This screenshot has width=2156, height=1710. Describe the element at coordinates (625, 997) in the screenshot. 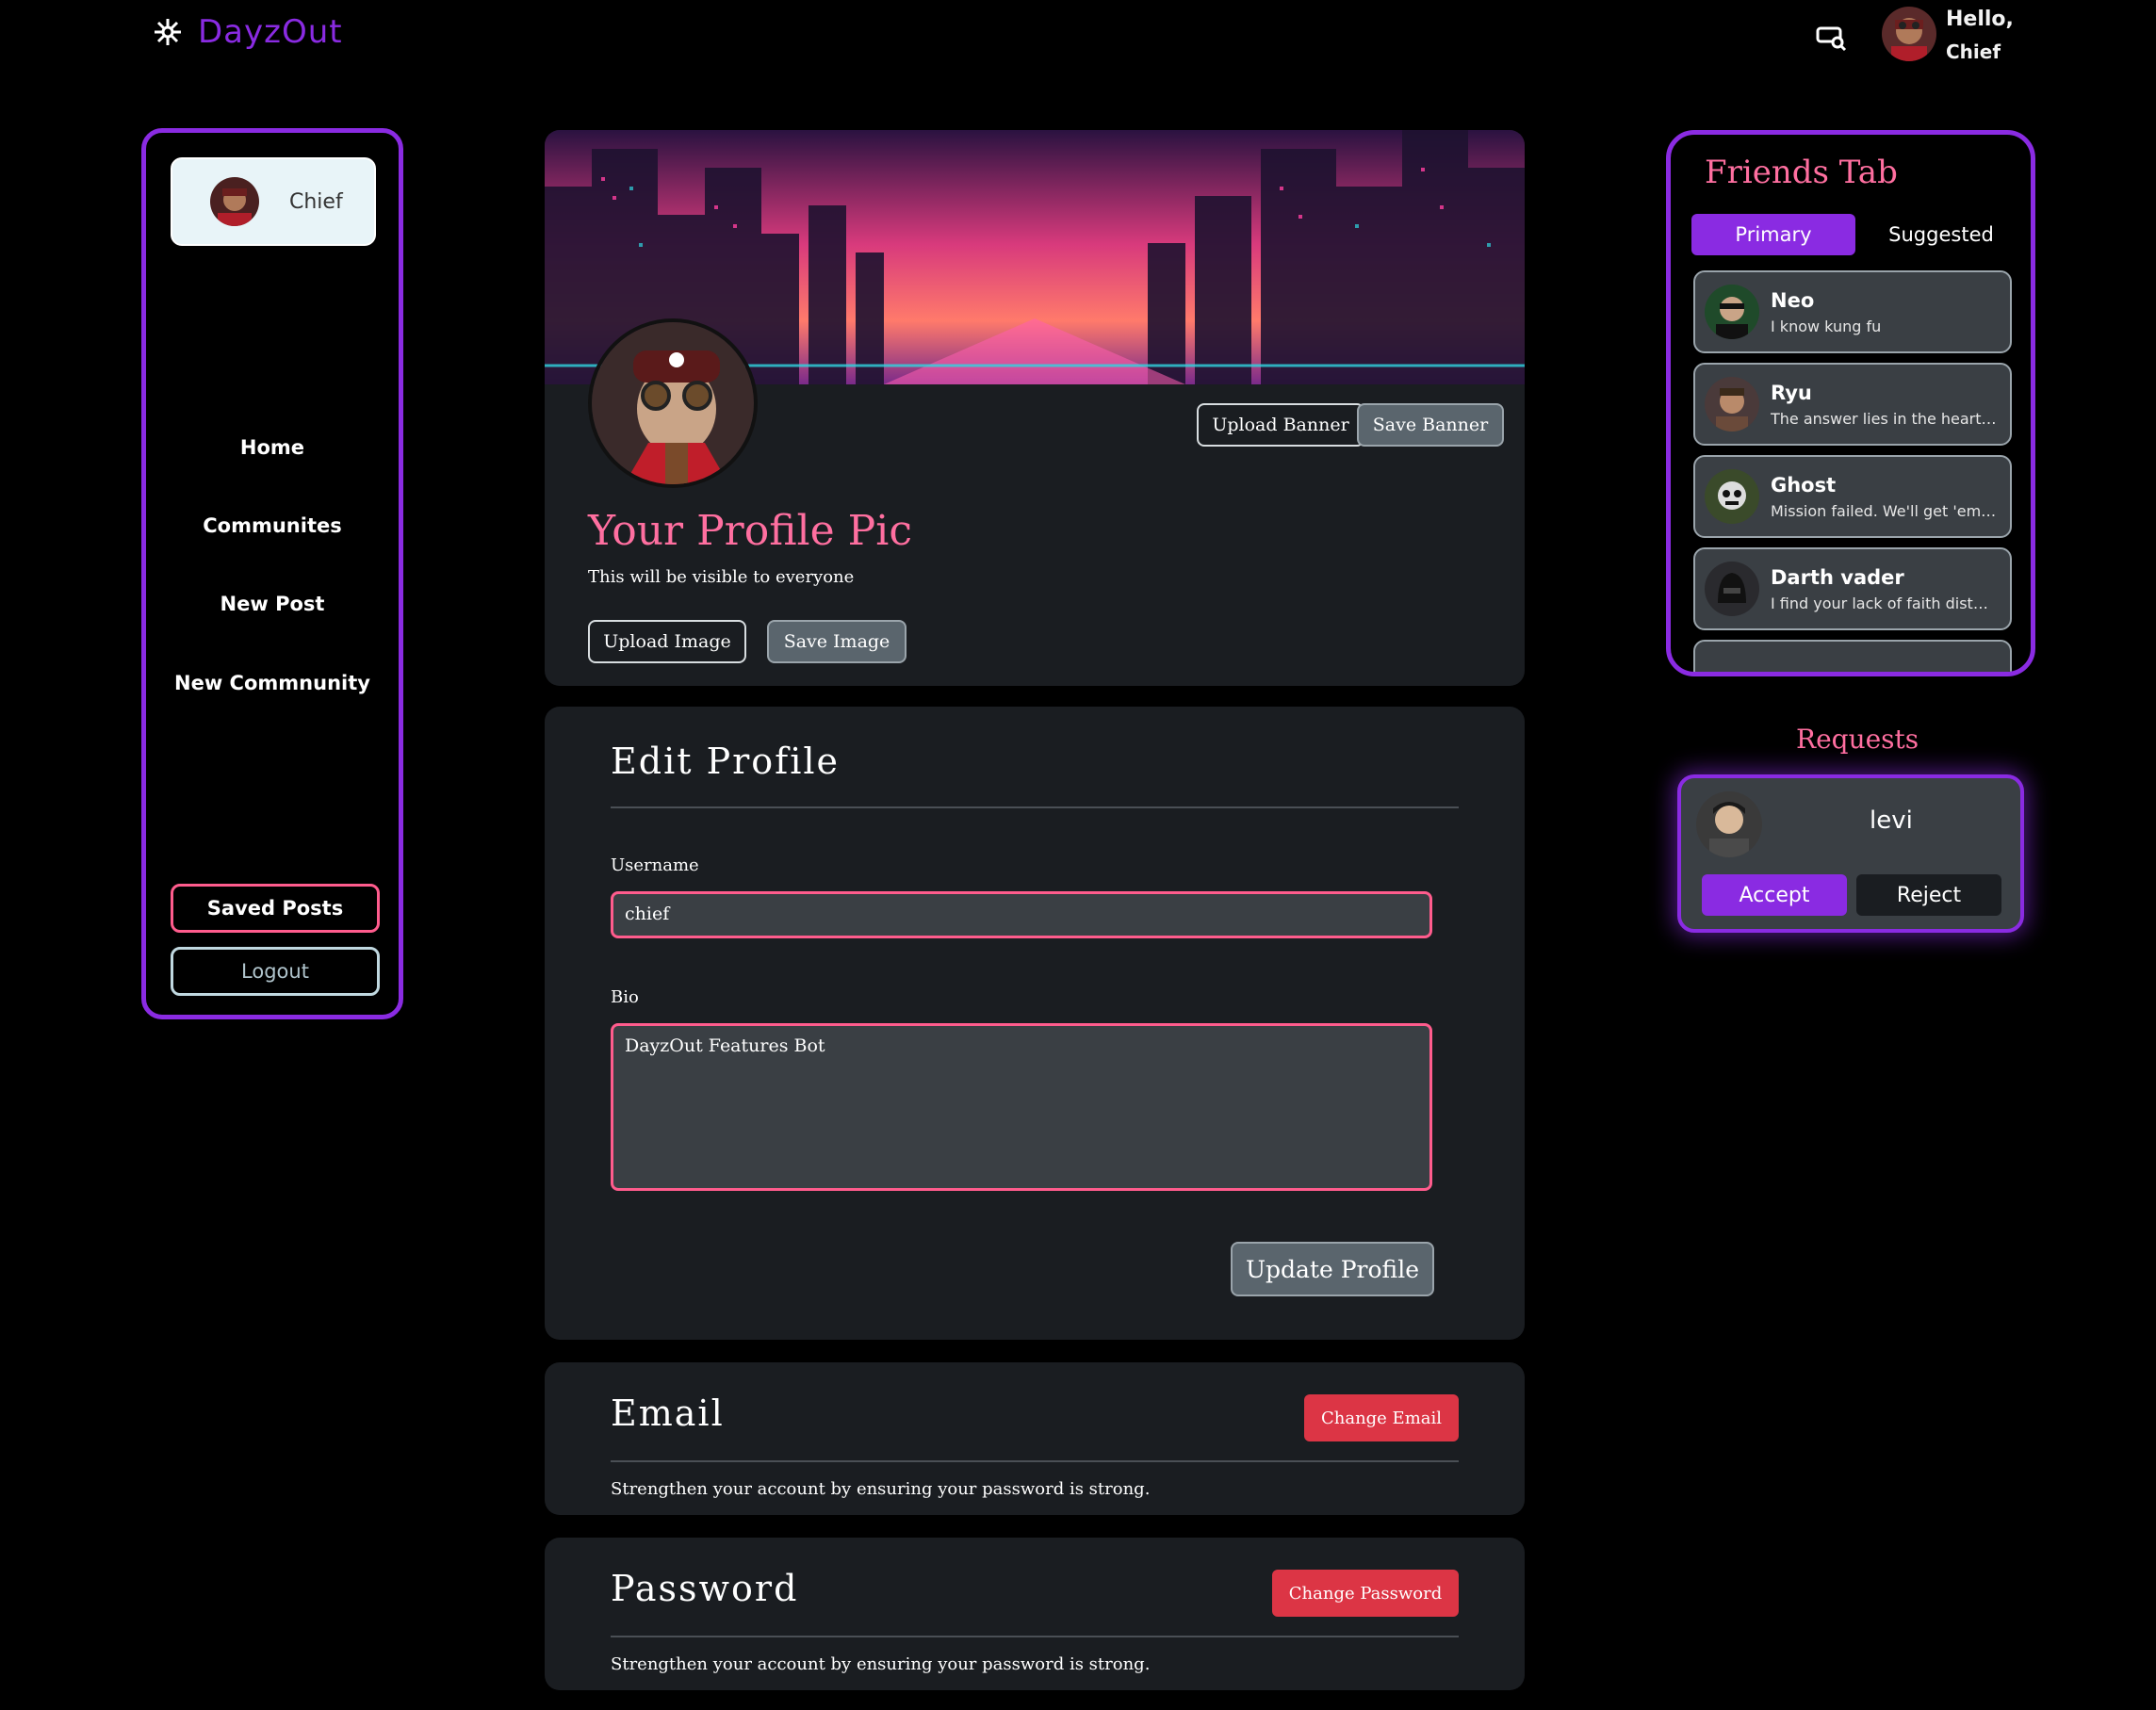

I see `bio-label: Bio` at that location.